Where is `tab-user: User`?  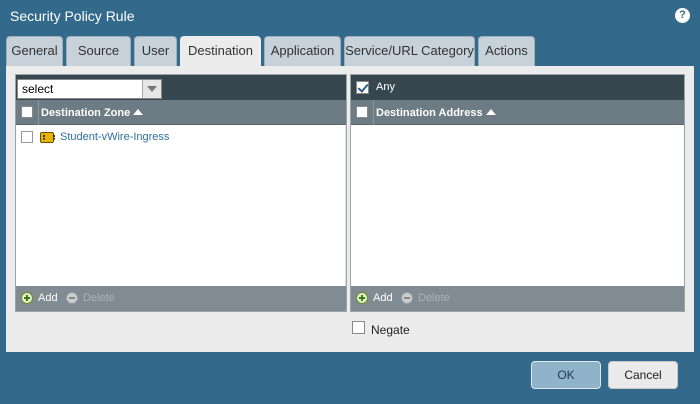 tab-user: User is located at coordinates (155, 51).